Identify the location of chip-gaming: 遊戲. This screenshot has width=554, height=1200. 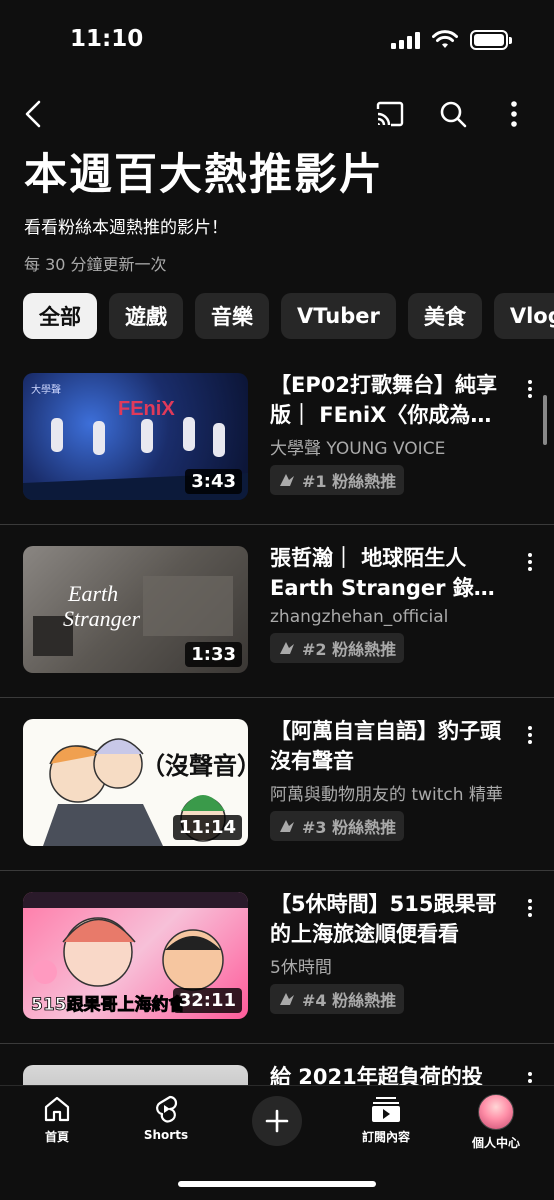
(146, 316).